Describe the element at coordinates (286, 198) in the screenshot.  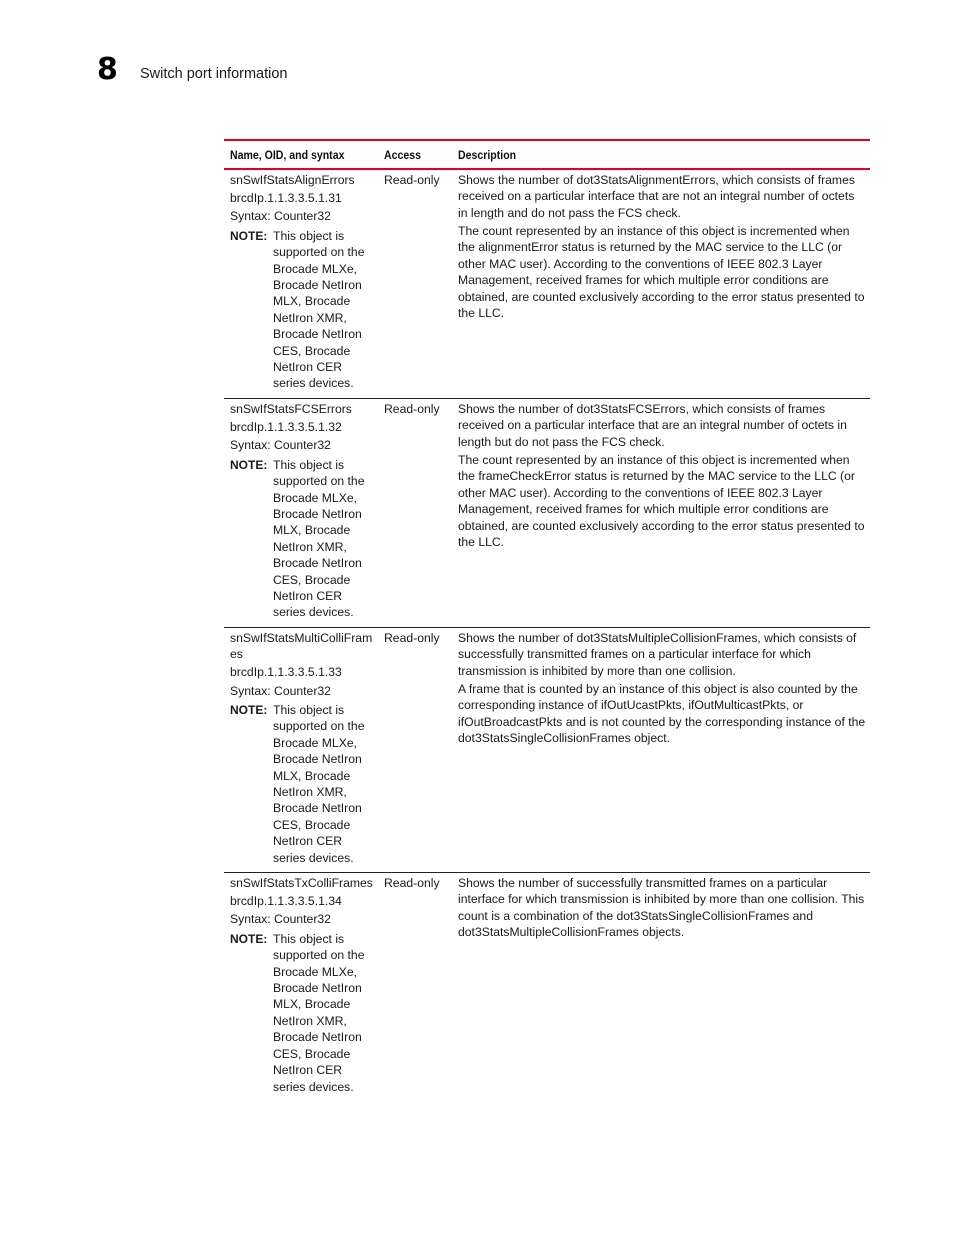
I see `object-oid: brcdIp.1.1.3.3.5.1.31` at that location.